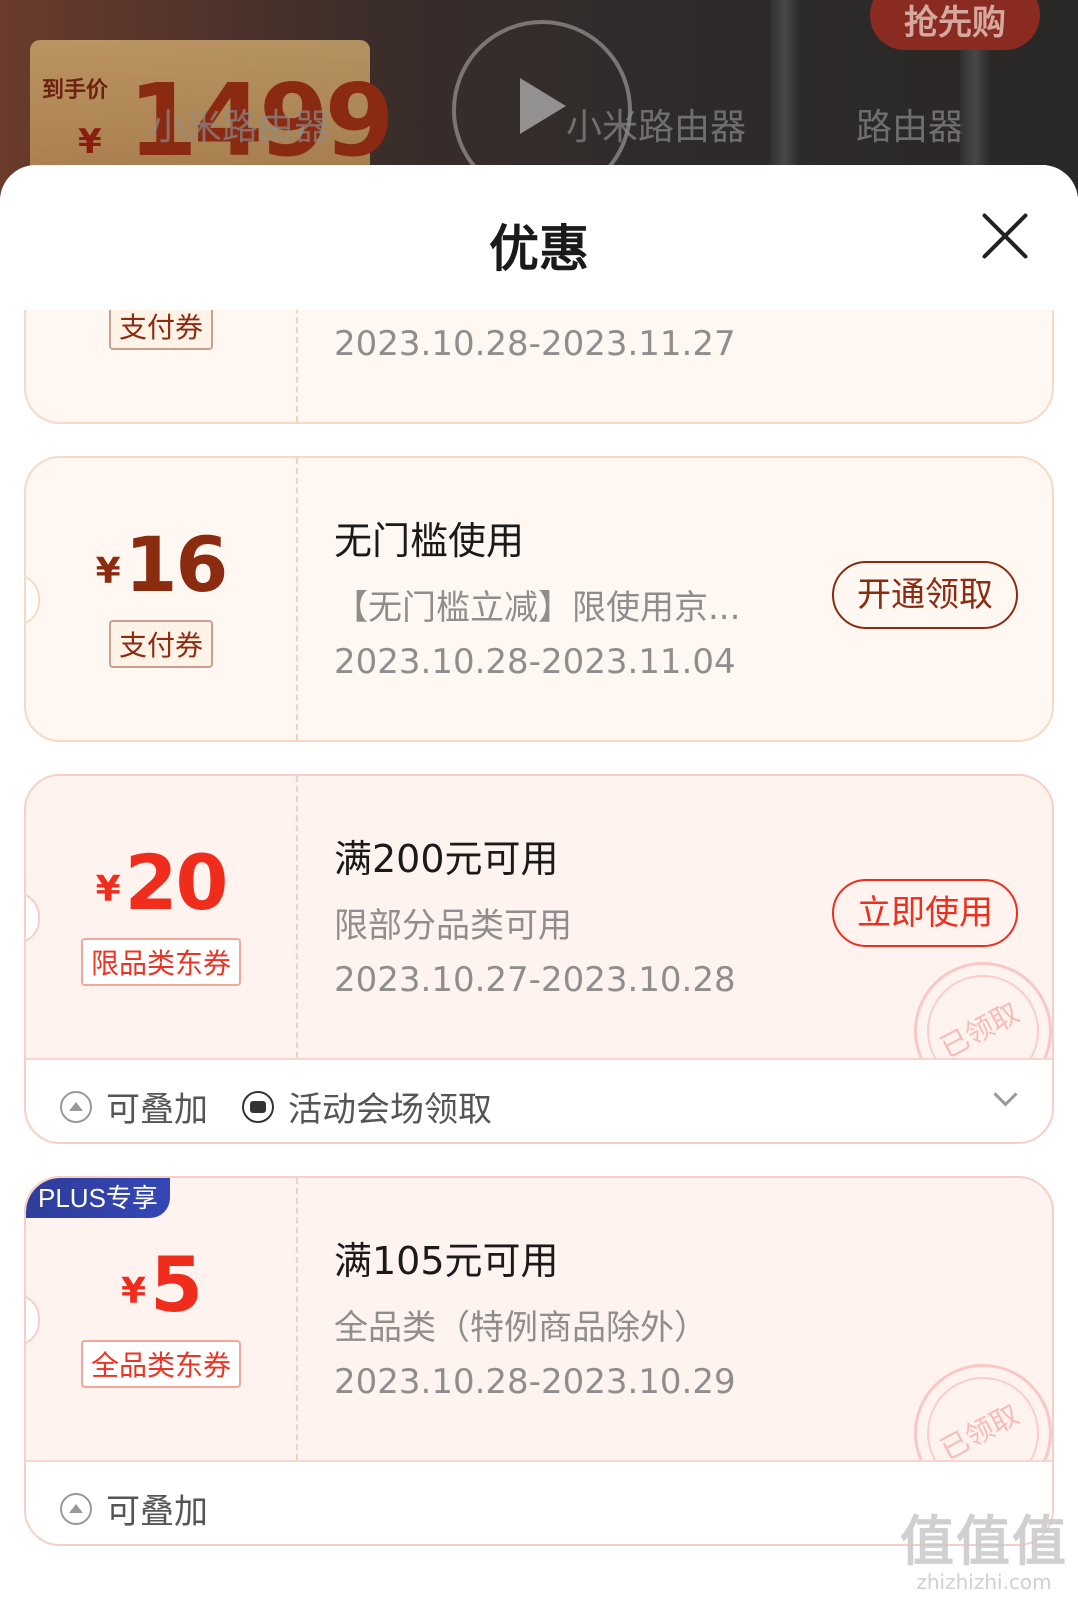 Image resolution: width=1078 pixels, height=1598 pixels. I want to click on coupon-date: 2023.10.28-2023.10.29, so click(535, 1382).